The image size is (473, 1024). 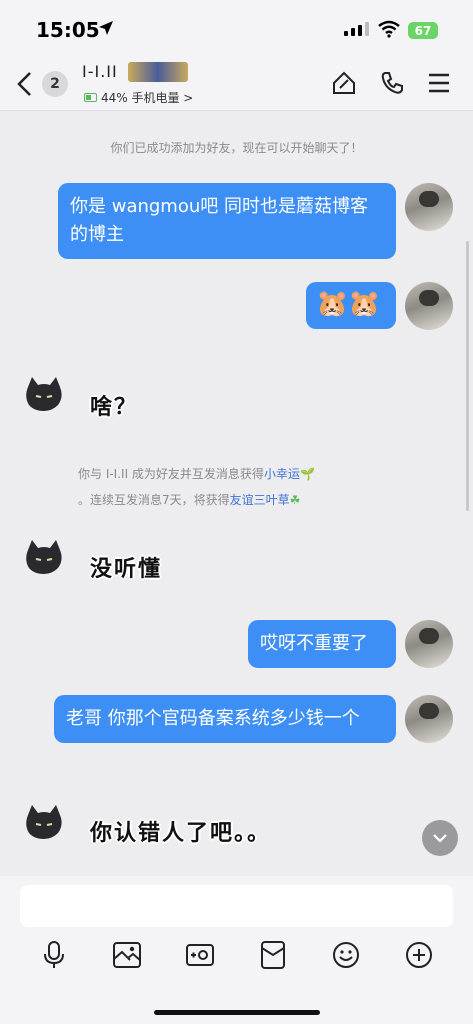 I want to click on lucky-link: 小幸运, so click(x=282, y=474).